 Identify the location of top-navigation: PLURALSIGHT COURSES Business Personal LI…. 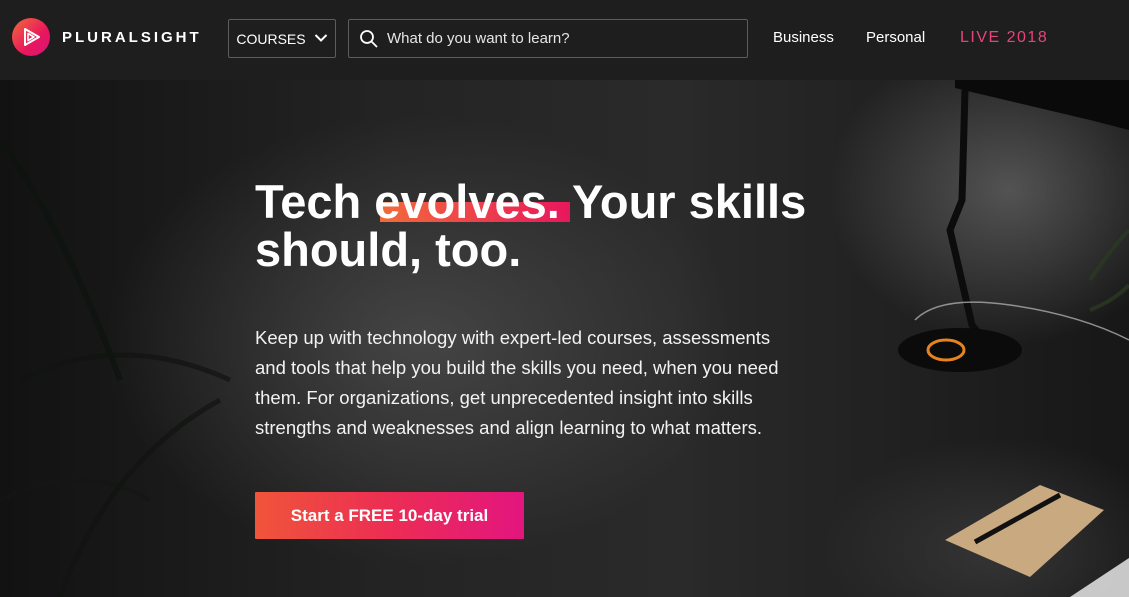
(564, 40).